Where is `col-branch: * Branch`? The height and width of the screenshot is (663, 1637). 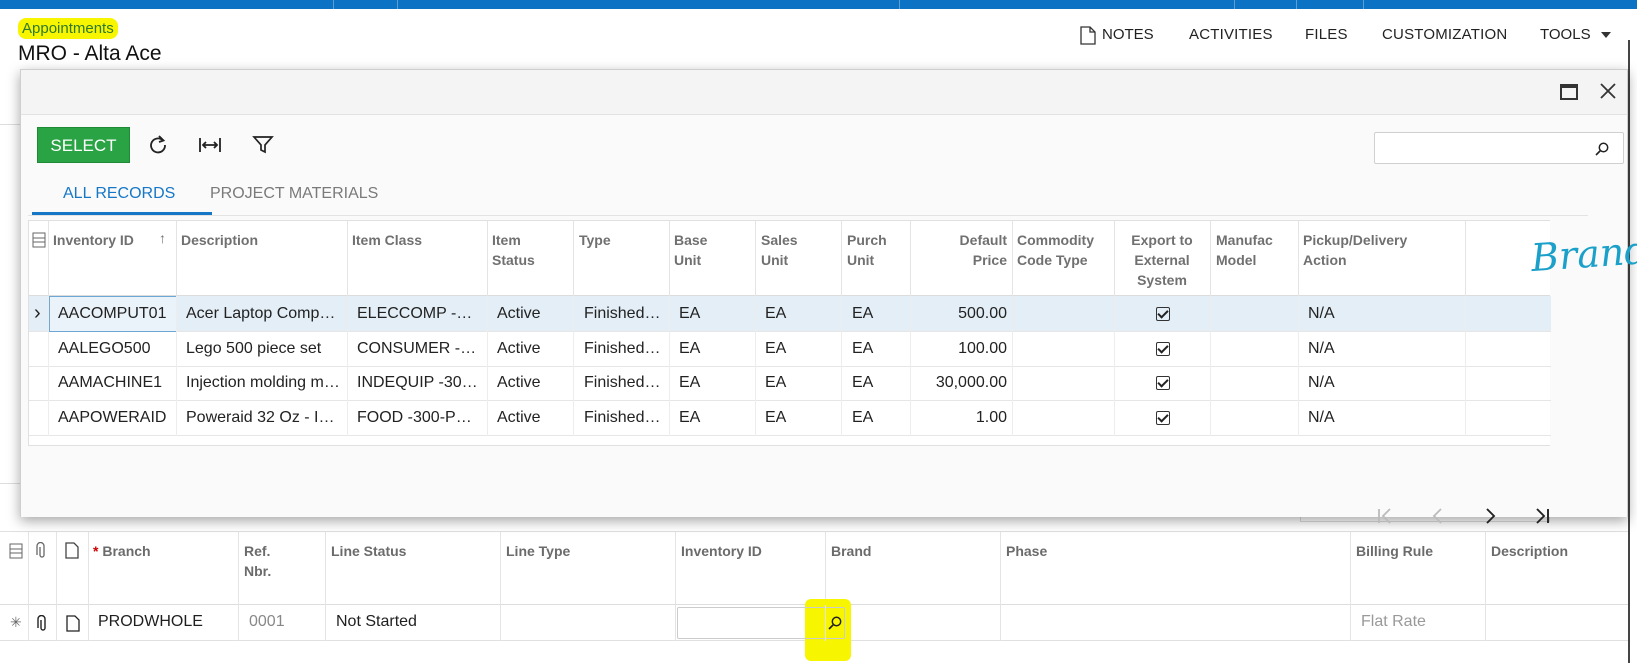
col-branch: * Branch is located at coordinates (122, 551).